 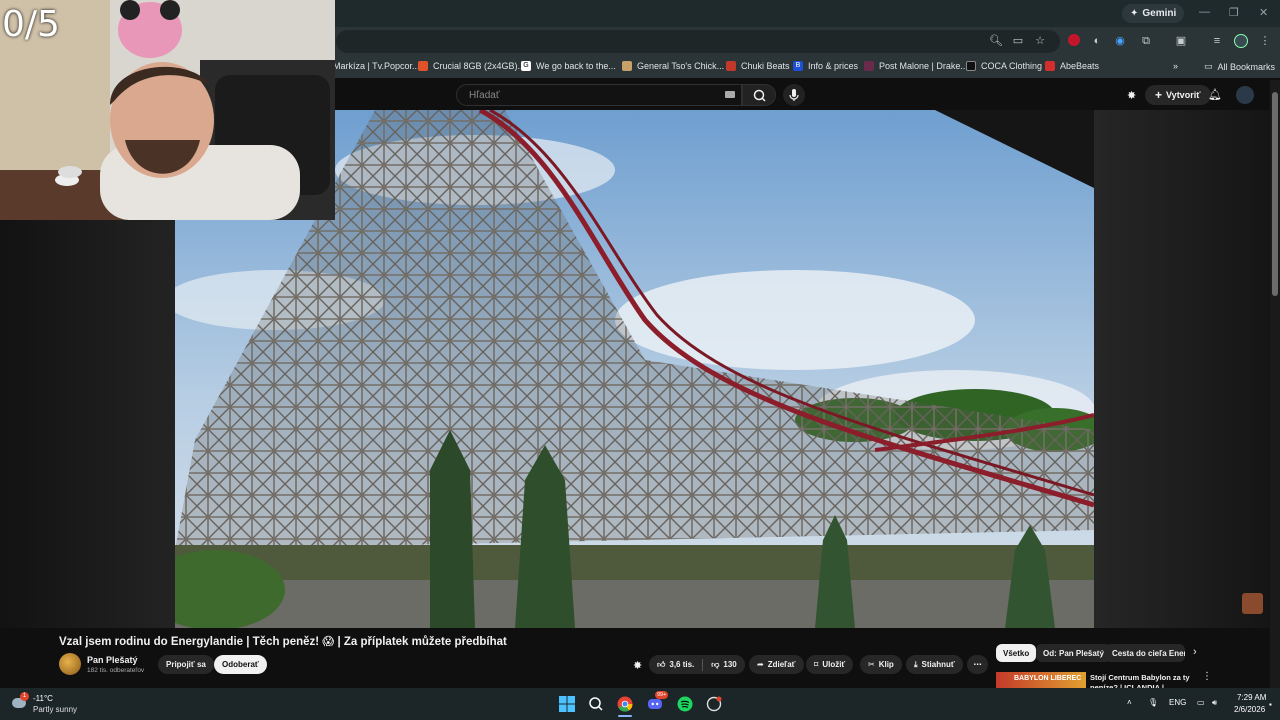 What do you see at coordinates (675, 665) in the screenshot?
I see `like-button: 👍︎ 3,6 tis.` at bounding box center [675, 665].